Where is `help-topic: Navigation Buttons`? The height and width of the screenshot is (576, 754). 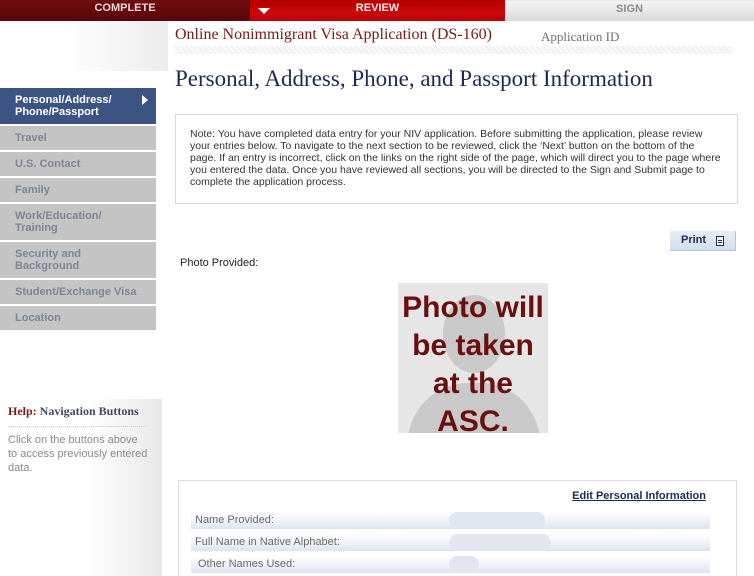
help-topic: Navigation Buttons is located at coordinates (89, 411).